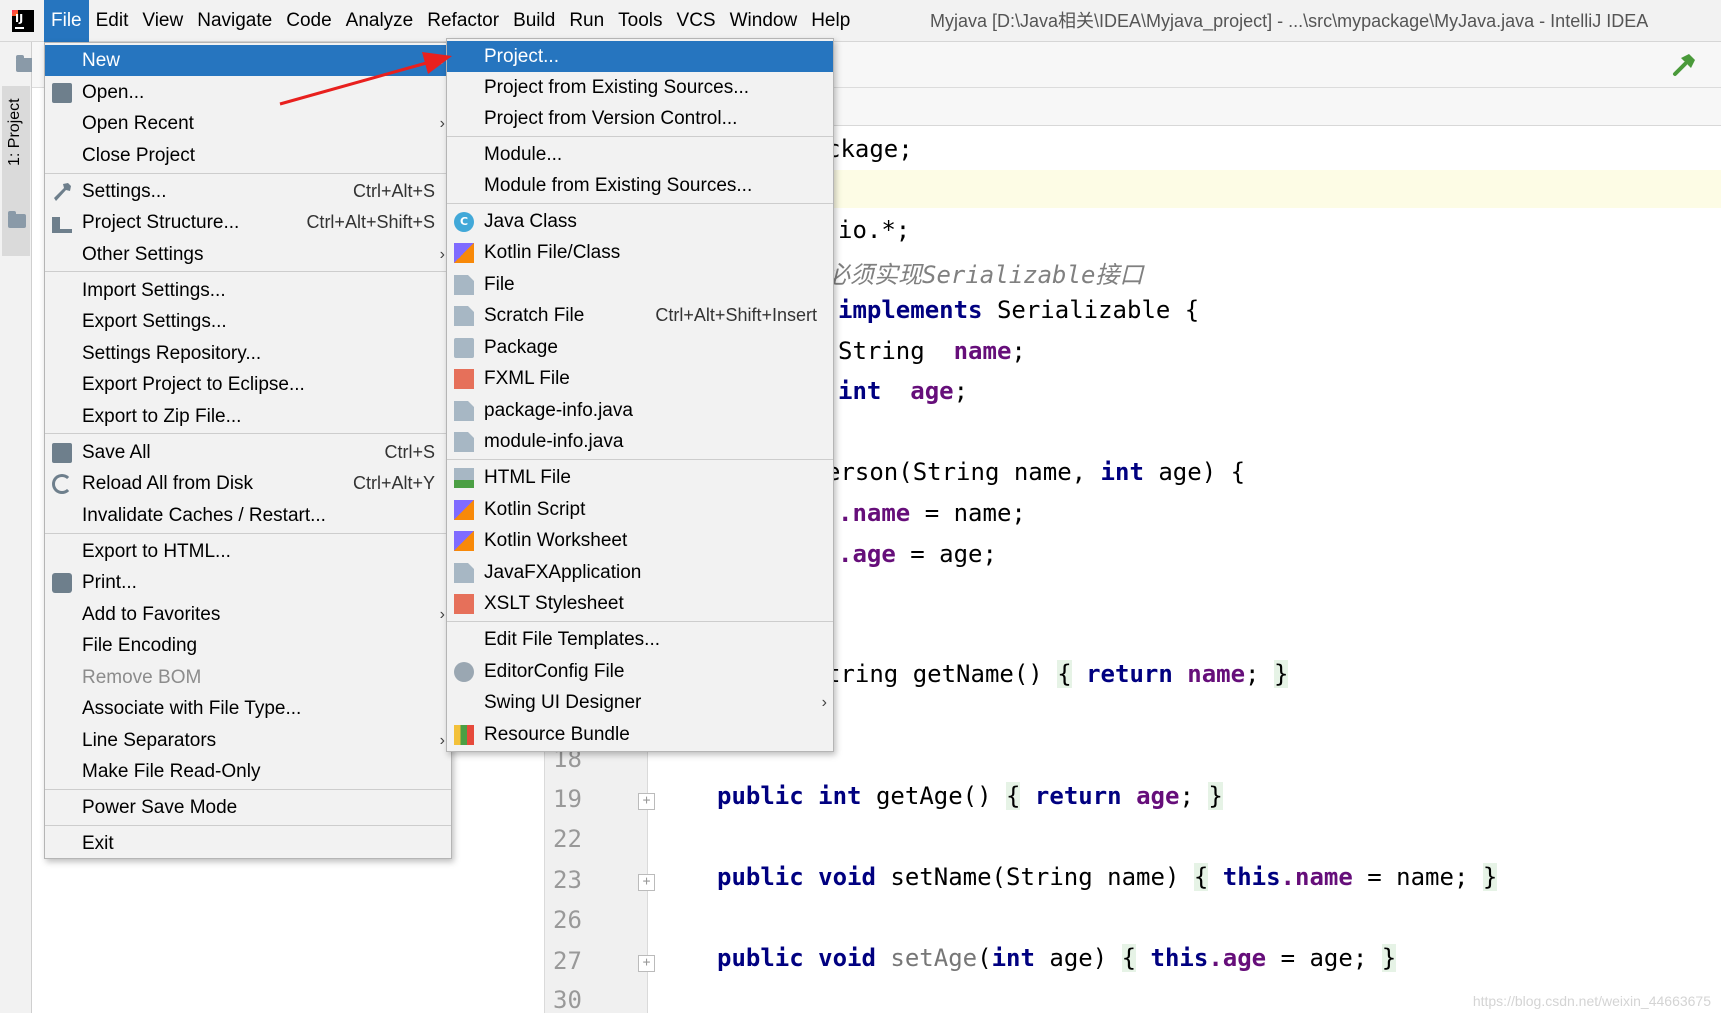 The width and height of the screenshot is (1721, 1013). Describe the element at coordinates (640, 221) in the screenshot. I see `new-menu-item-java-class: C Java Class` at that location.